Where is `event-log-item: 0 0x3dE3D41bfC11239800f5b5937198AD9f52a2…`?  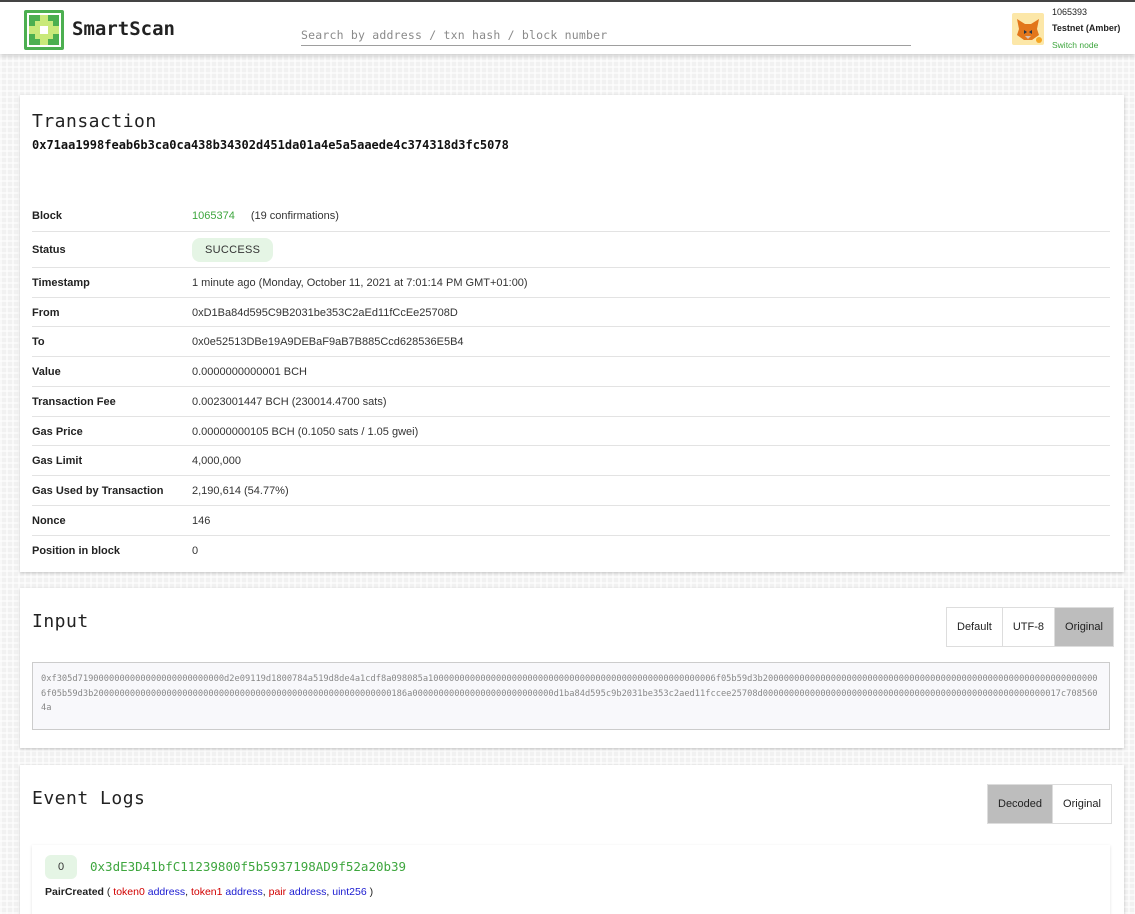
event-log-item: 0 0x3dE3D41bfC11239800f5b5937198AD9f52a2… is located at coordinates (571, 879).